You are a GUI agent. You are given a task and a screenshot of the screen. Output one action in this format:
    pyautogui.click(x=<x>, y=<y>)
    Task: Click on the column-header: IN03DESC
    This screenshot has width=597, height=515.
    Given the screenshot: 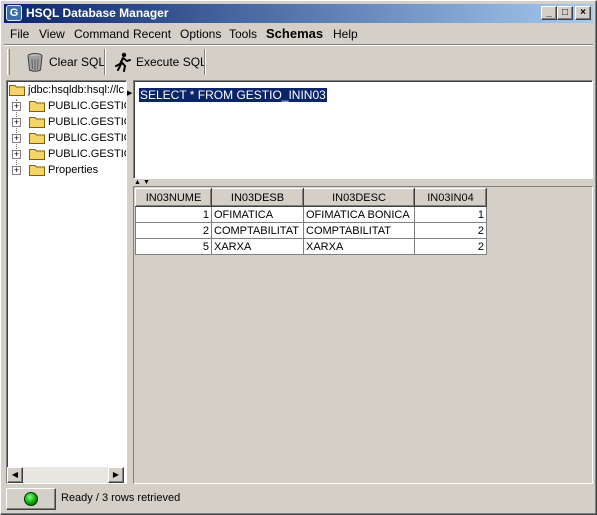 What is the action you would take?
    pyautogui.click(x=359, y=197)
    